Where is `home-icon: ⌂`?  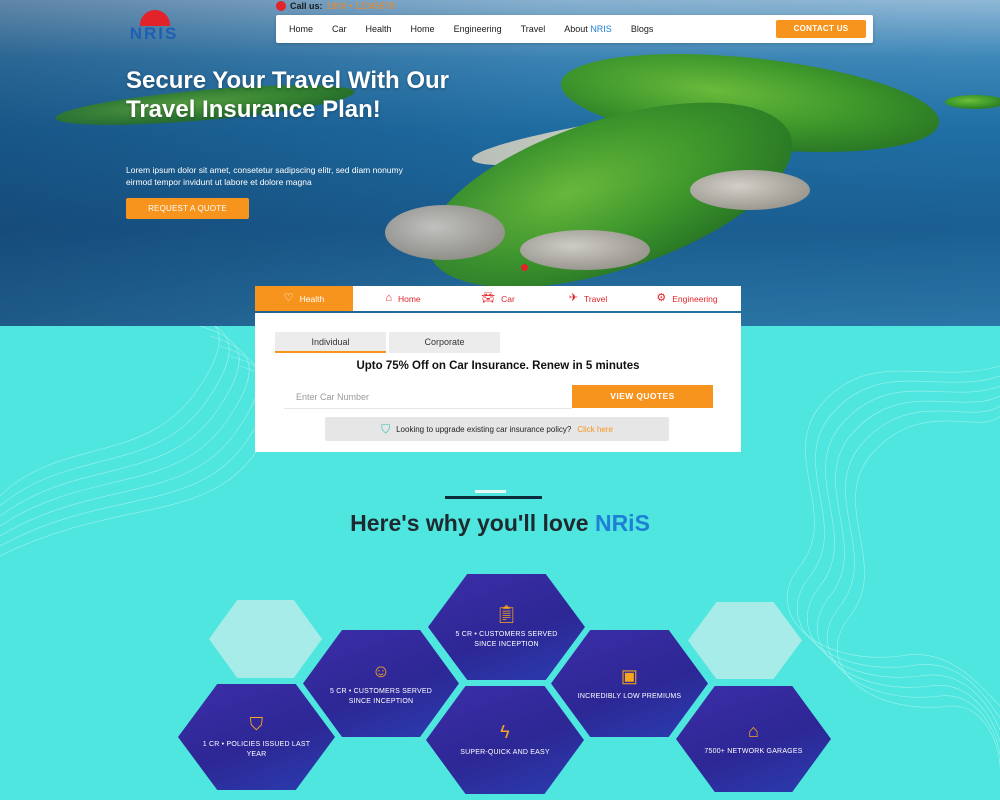 home-icon: ⌂ is located at coordinates (388, 298).